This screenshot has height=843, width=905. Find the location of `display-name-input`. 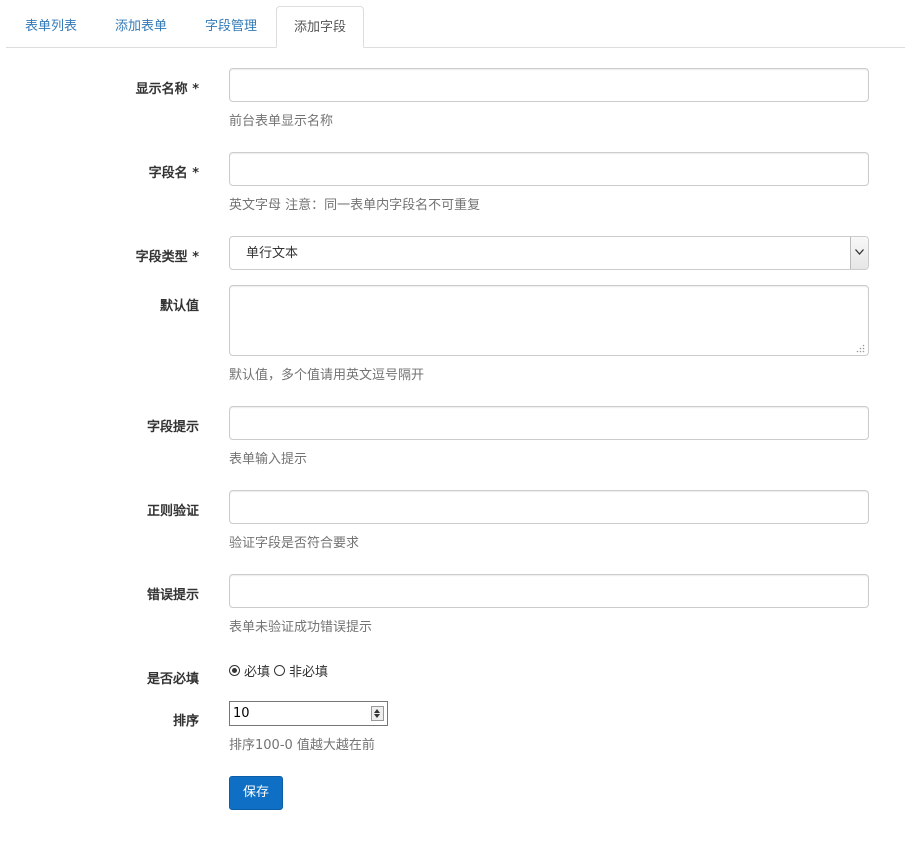

display-name-input is located at coordinates (549, 85).